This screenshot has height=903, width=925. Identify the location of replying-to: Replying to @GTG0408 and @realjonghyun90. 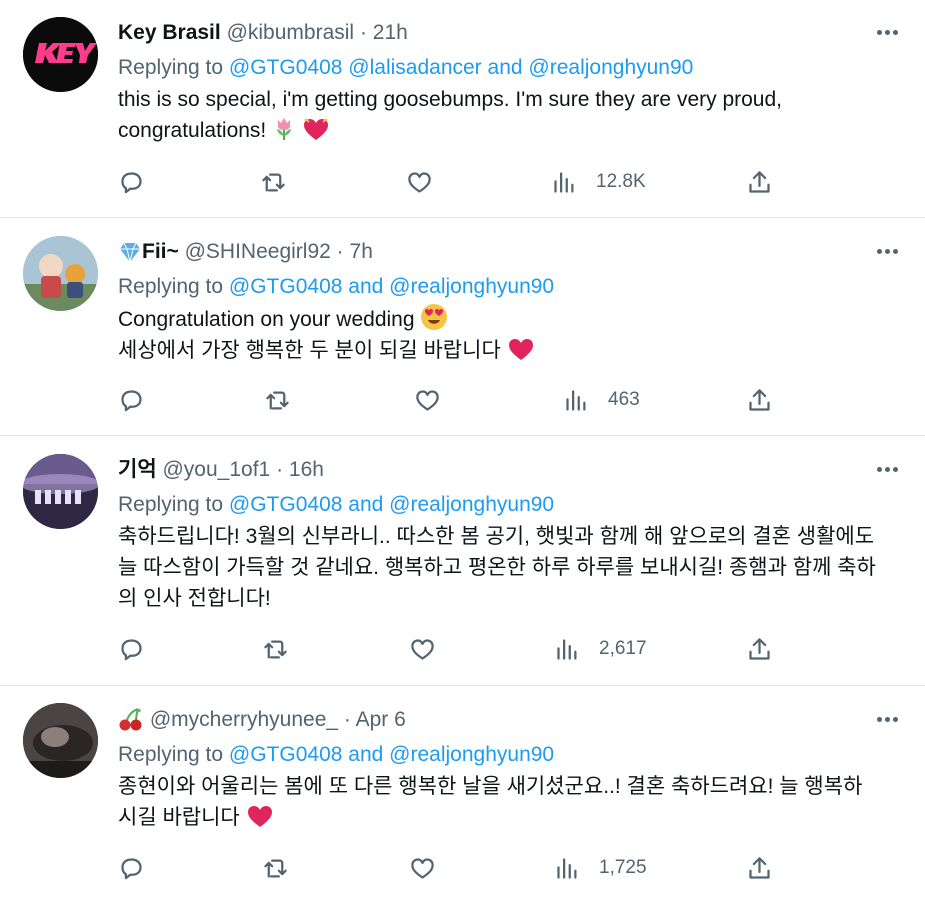
(511, 755).